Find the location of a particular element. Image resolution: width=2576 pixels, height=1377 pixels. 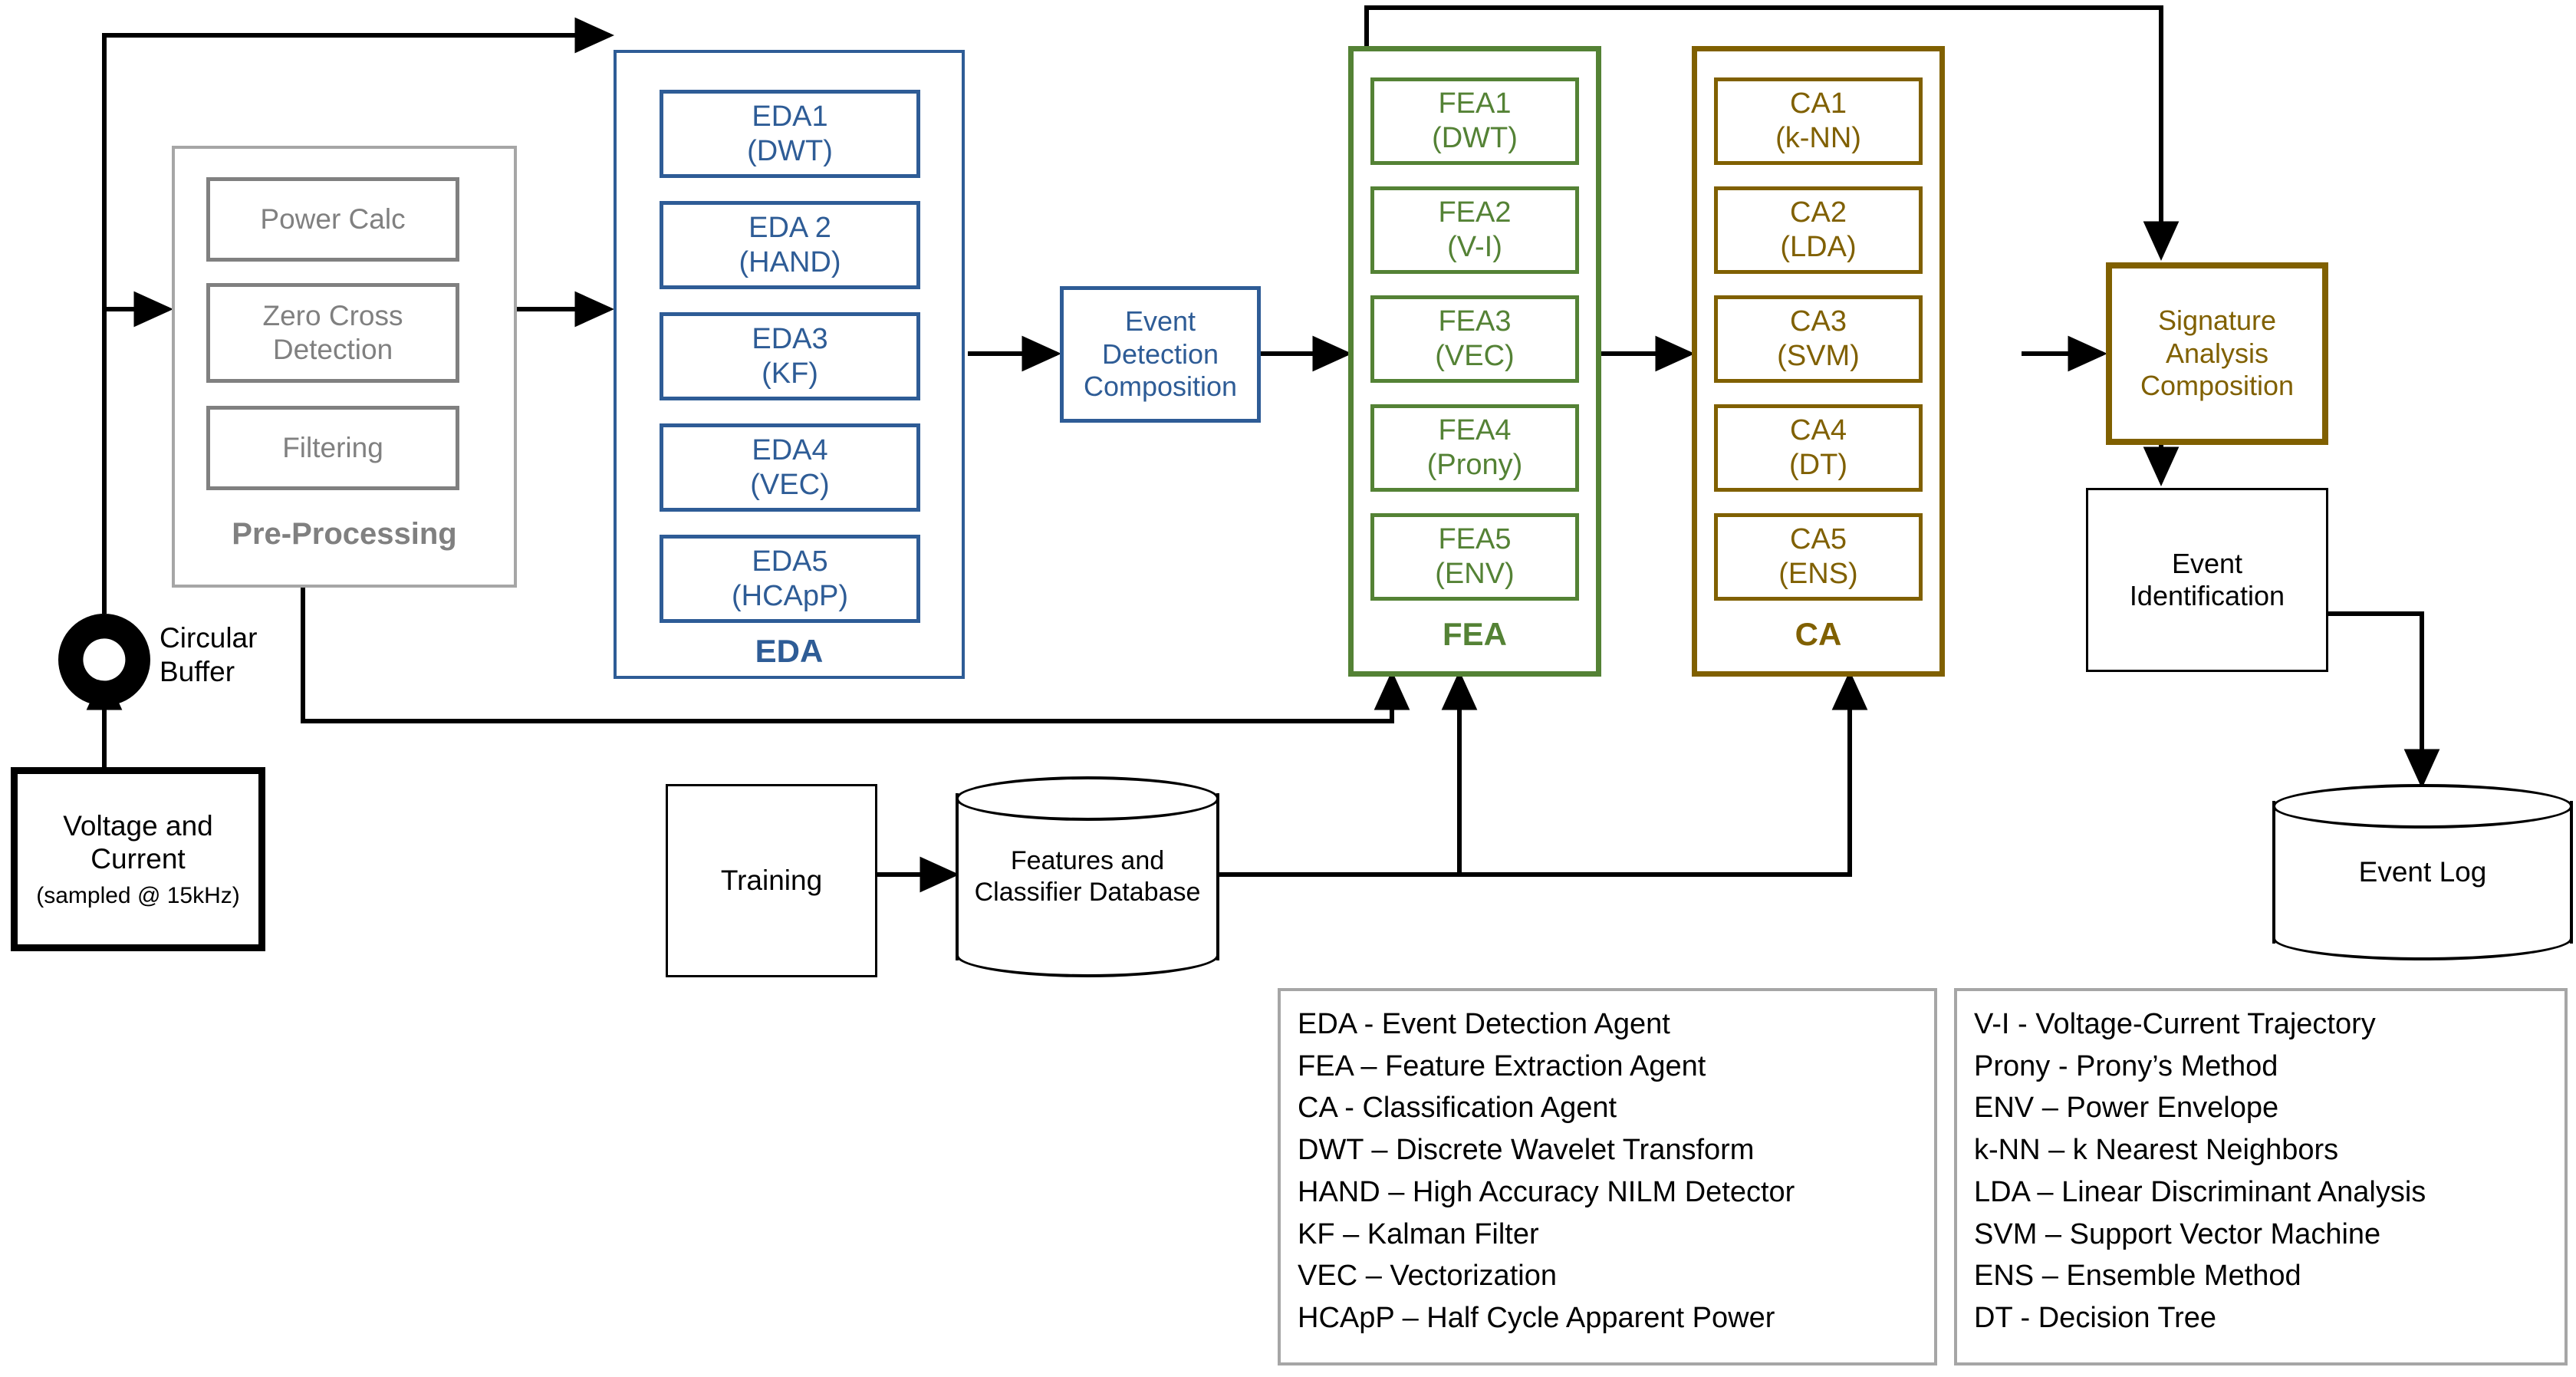

legend-left-item-1: FEA – Feature Extraction Agent is located at coordinates (1502, 1066).